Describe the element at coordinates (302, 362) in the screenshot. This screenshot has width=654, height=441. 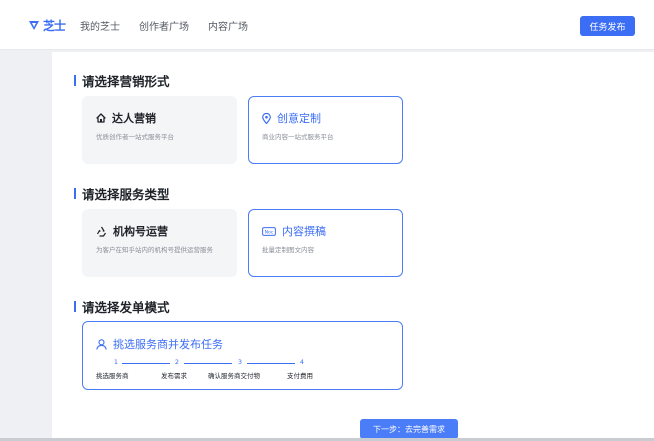
I see `step-number: 4` at that location.